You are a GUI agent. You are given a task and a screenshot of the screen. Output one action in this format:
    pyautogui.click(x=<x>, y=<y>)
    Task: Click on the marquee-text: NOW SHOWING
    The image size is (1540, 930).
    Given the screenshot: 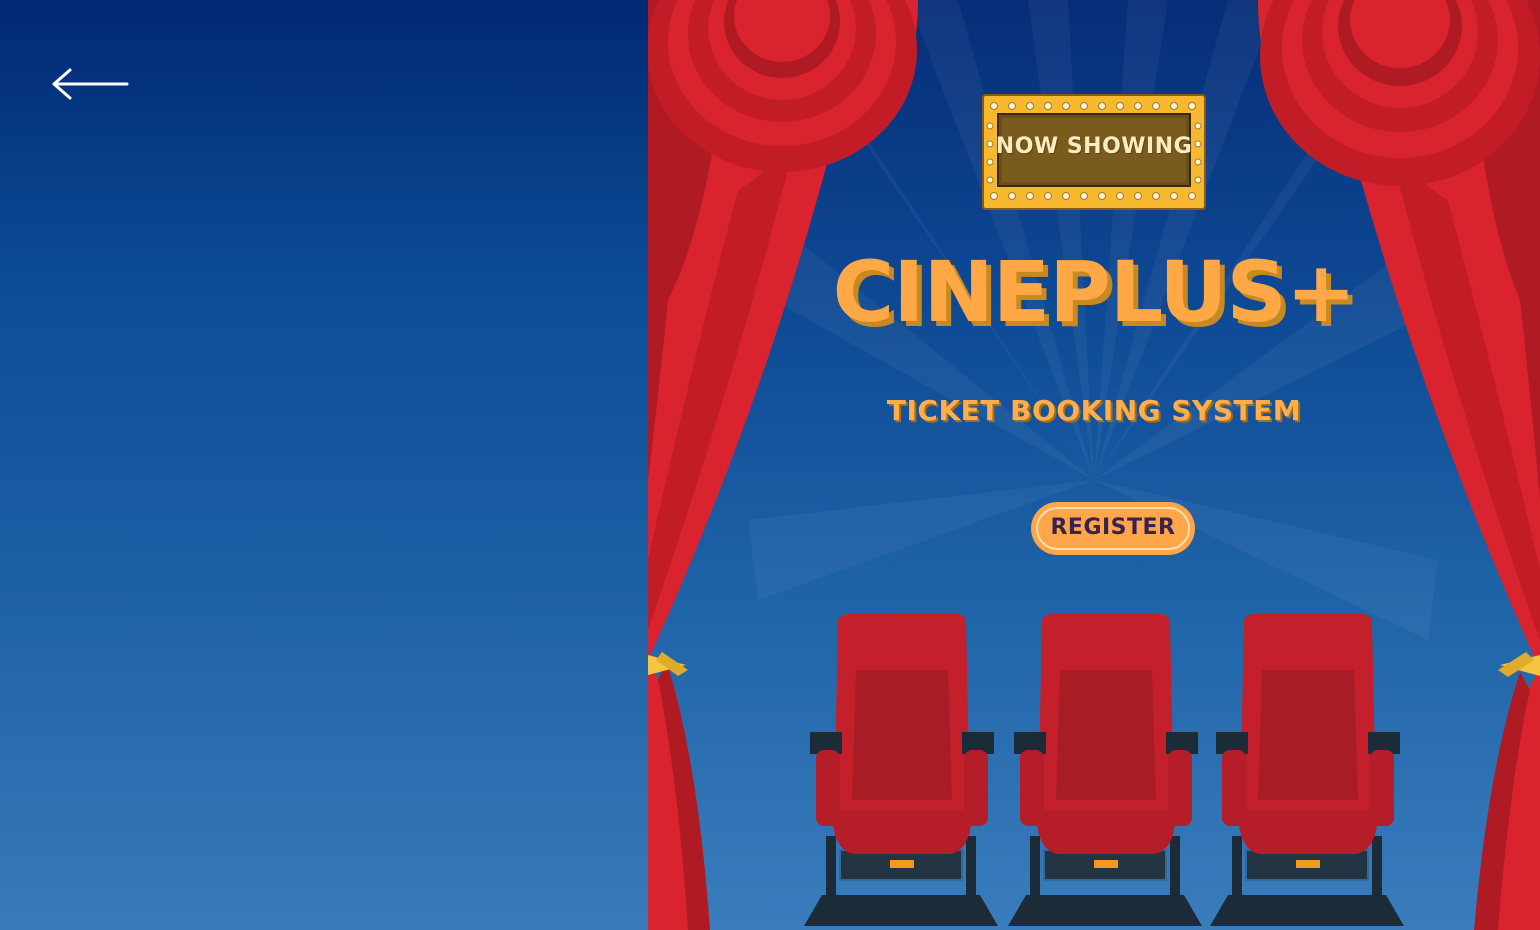 What is the action you would take?
    pyautogui.click(x=1094, y=146)
    